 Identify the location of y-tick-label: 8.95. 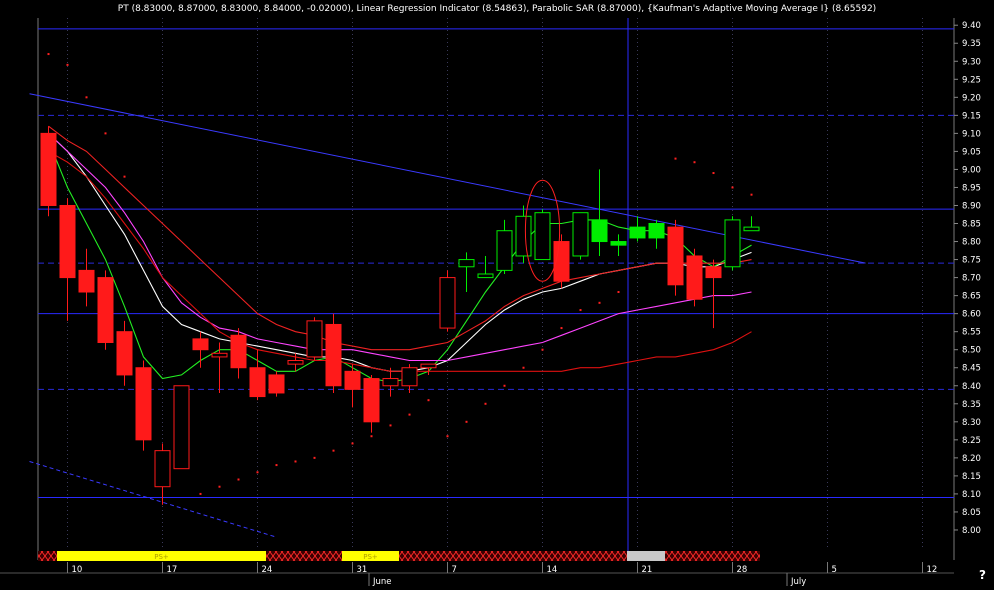
(971, 188).